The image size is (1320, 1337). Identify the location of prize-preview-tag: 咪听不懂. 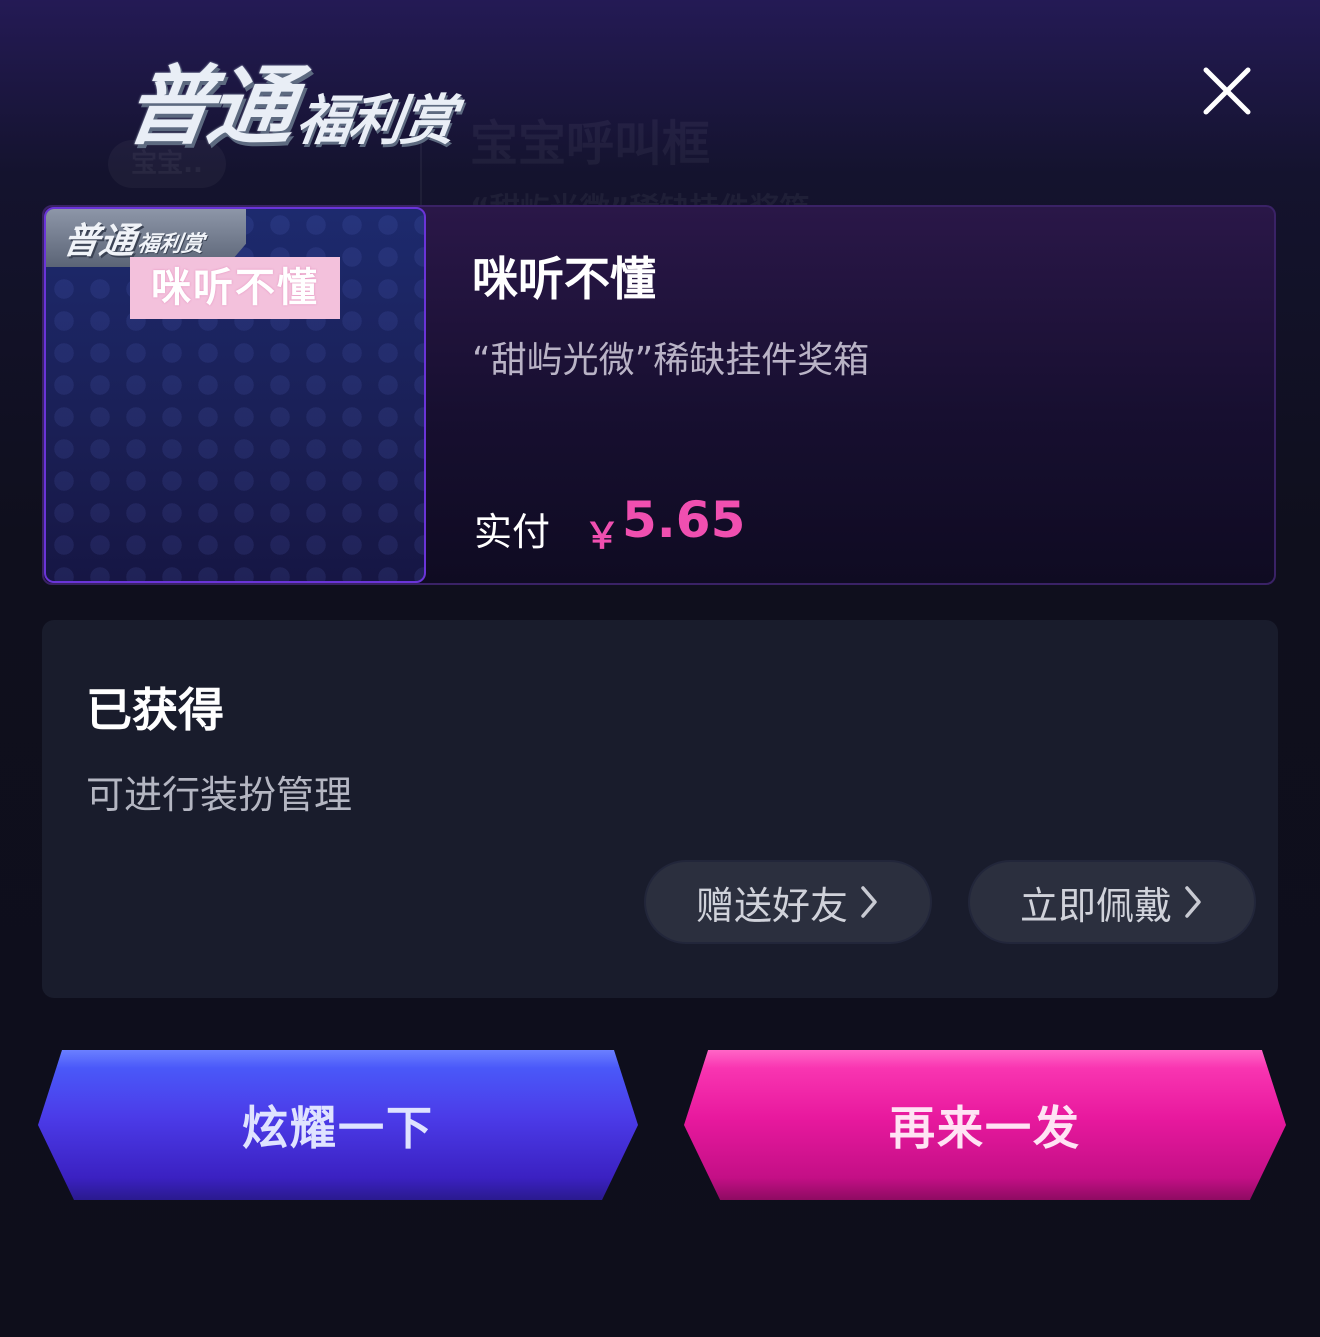
(235, 288).